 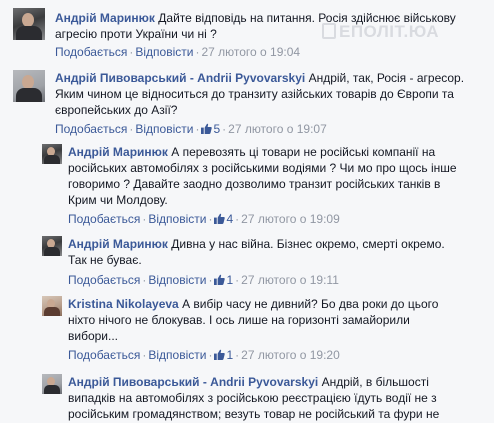 What do you see at coordinates (290, 280) in the screenshot?
I see `comment-timestamp: 27 лютого о 19:11` at bounding box center [290, 280].